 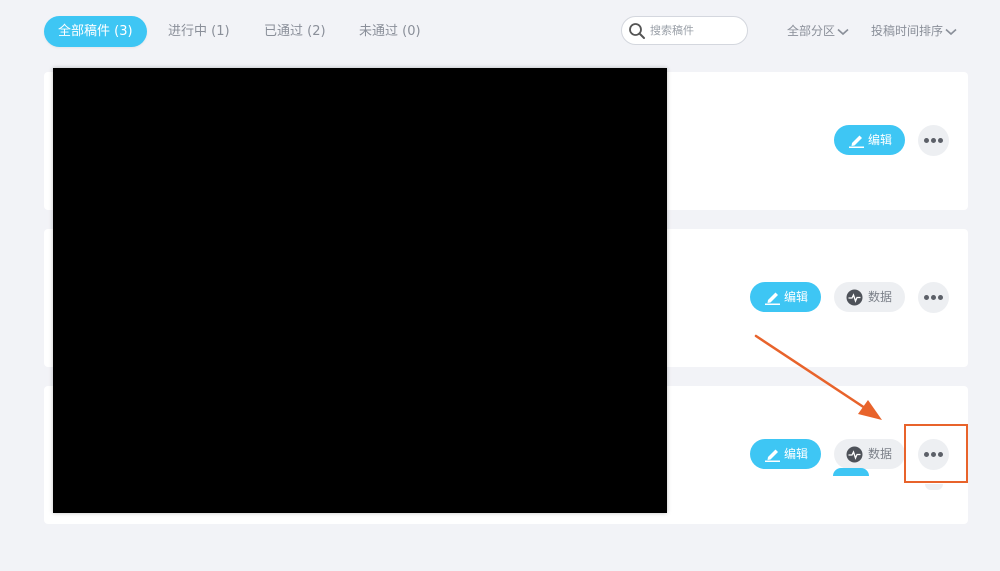 I want to click on tab-approved: 已通过 (2), so click(x=295, y=31).